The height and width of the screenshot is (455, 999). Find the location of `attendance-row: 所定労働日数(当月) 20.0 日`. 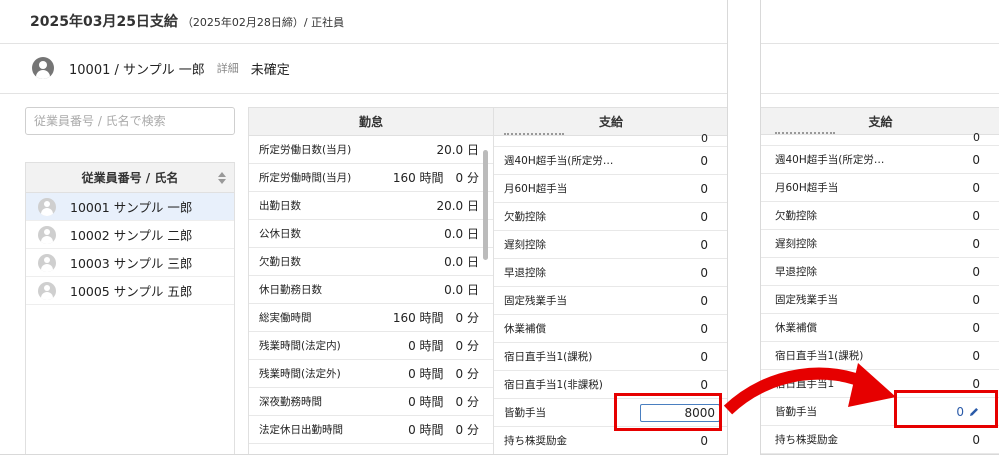

attendance-row: 所定労働日数(当月) 20.0 日 is located at coordinates (371, 150).